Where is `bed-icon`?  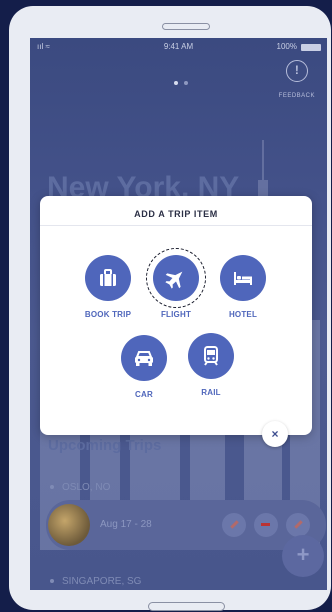
bed-icon is located at coordinates (243, 278).